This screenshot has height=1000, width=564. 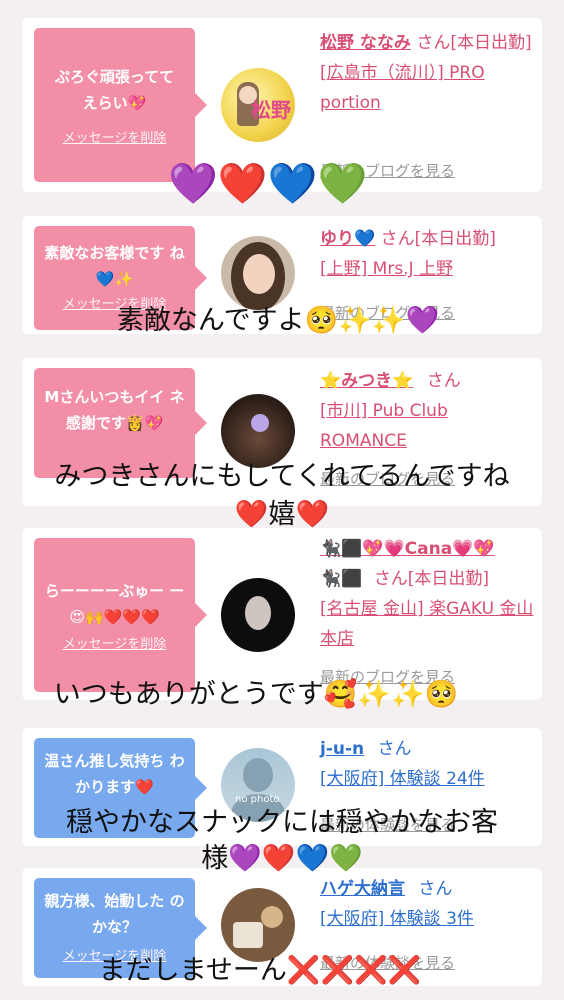 What do you see at coordinates (384, 426) in the screenshot?
I see `shop-link: [市川] Pub Club ROMANCE` at bounding box center [384, 426].